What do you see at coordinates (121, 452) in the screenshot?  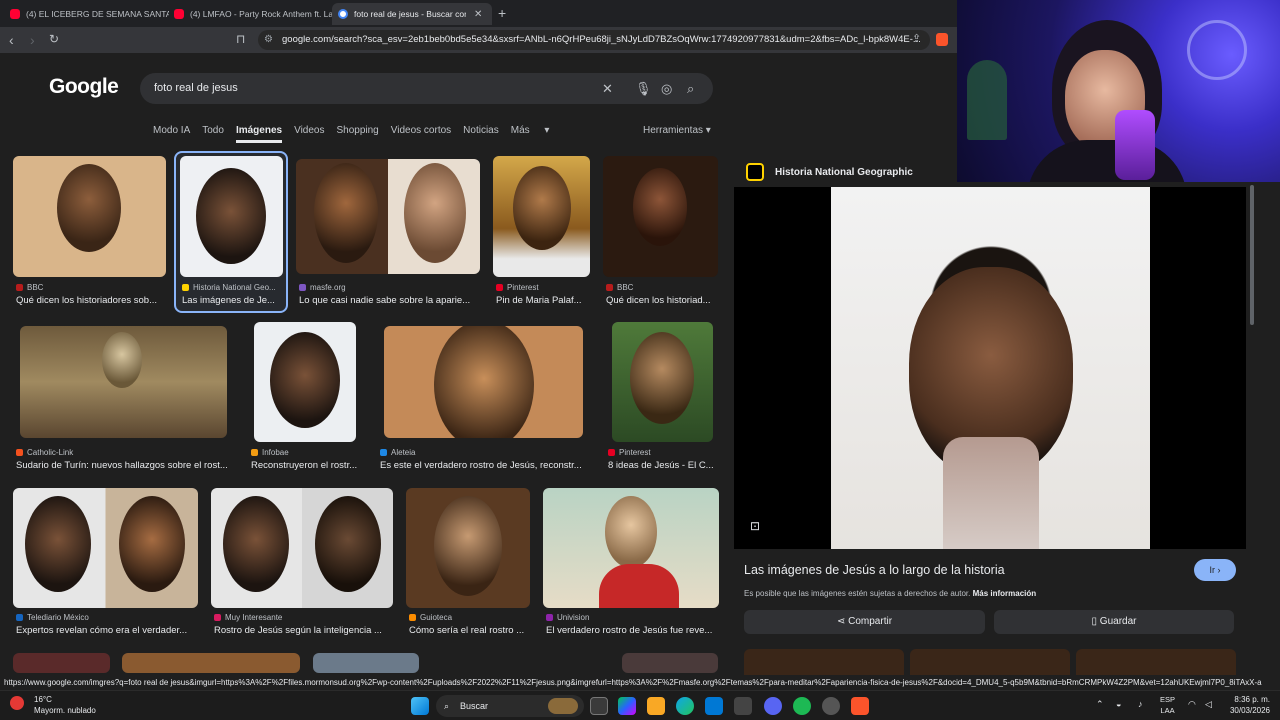 I see `result-source: Catholic-Link` at bounding box center [121, 452].